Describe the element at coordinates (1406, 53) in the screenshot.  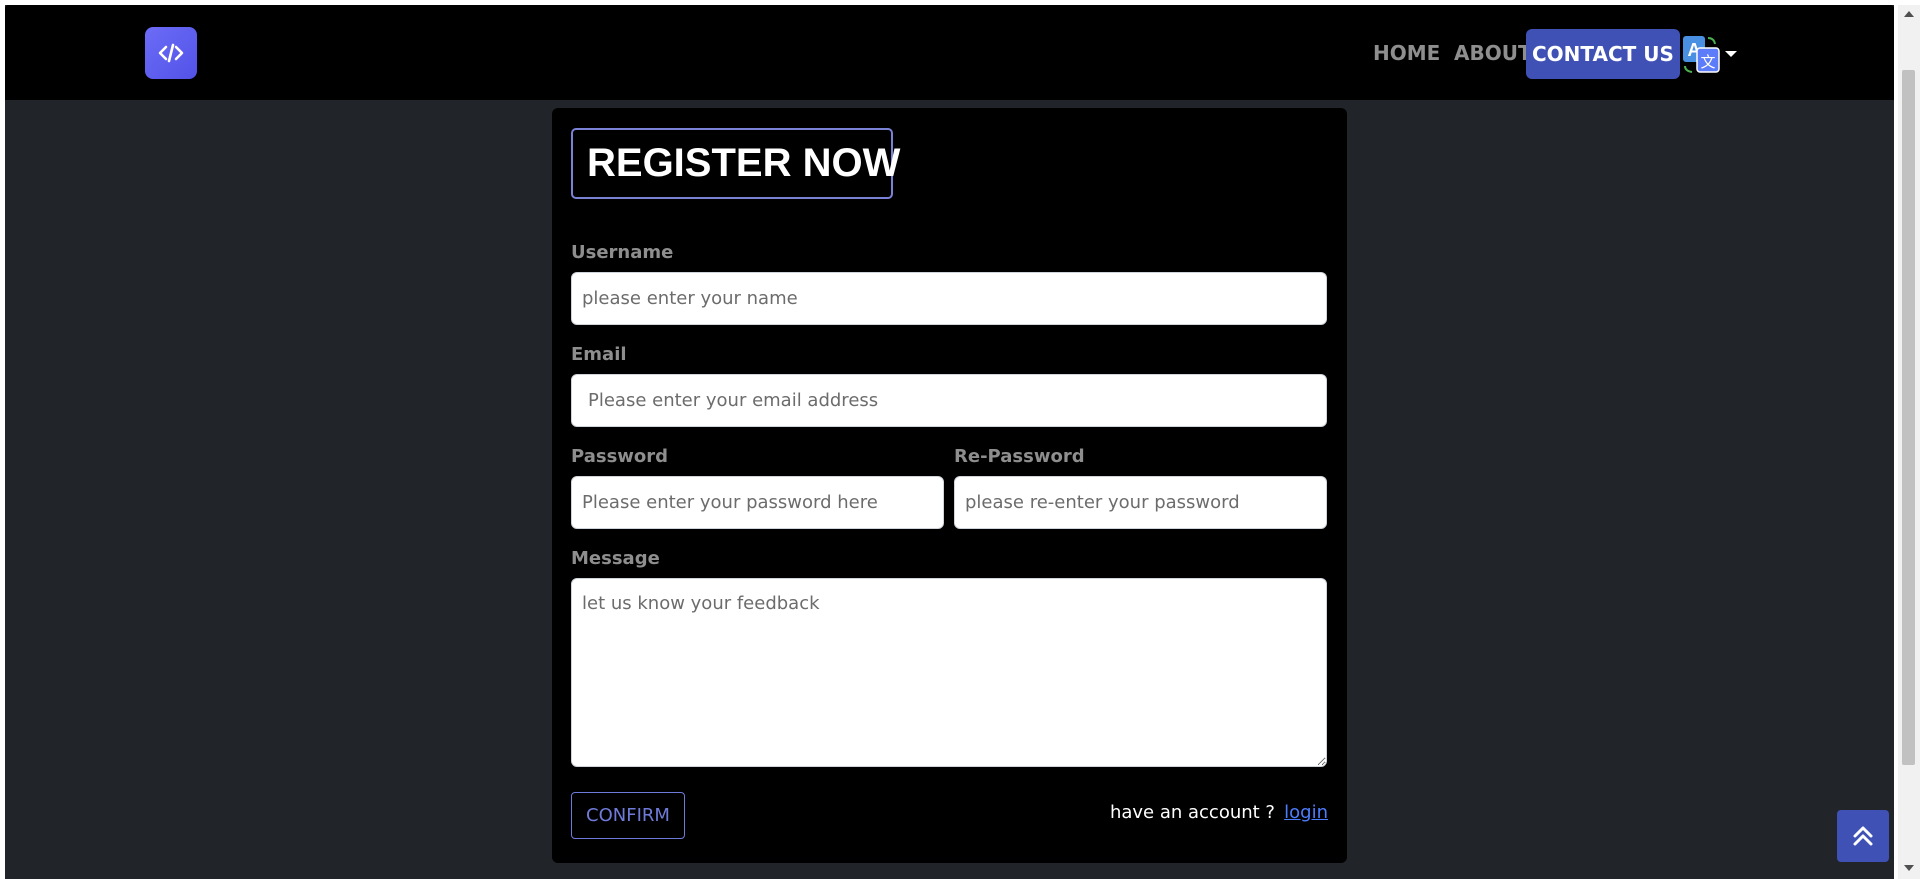
I see `nav-link-home: HOME` at that location.